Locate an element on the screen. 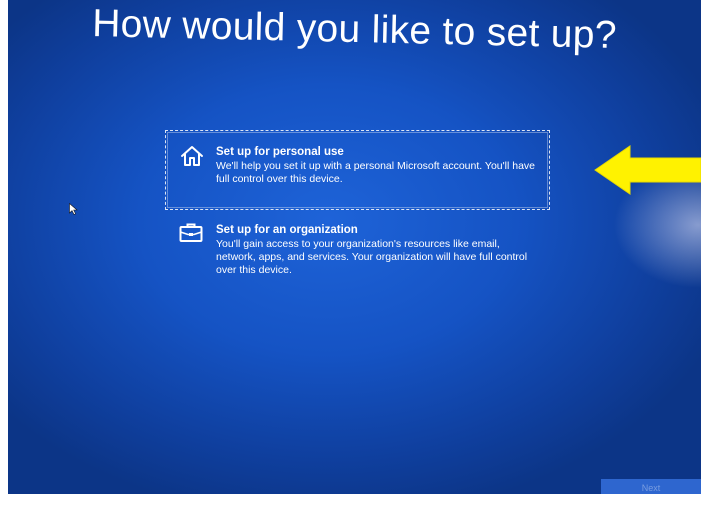 The image size is (701, 511). mouse-pointer-icon is located at coordinates (73, 209).